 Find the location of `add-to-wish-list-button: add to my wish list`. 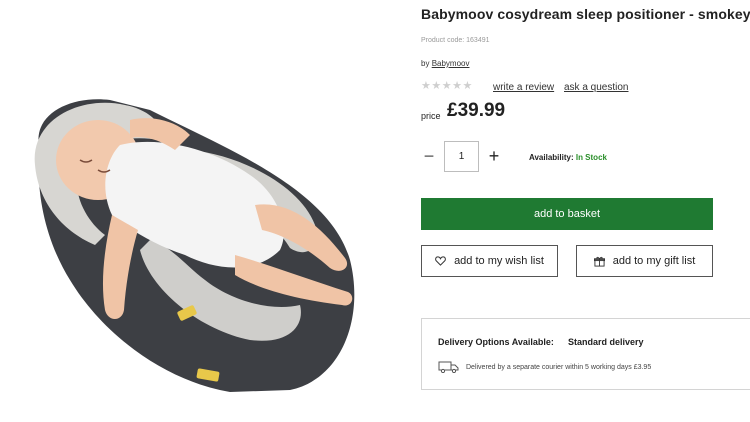

add-to-wish-list-button: add to my wish list is located at coordinates (489, 261).